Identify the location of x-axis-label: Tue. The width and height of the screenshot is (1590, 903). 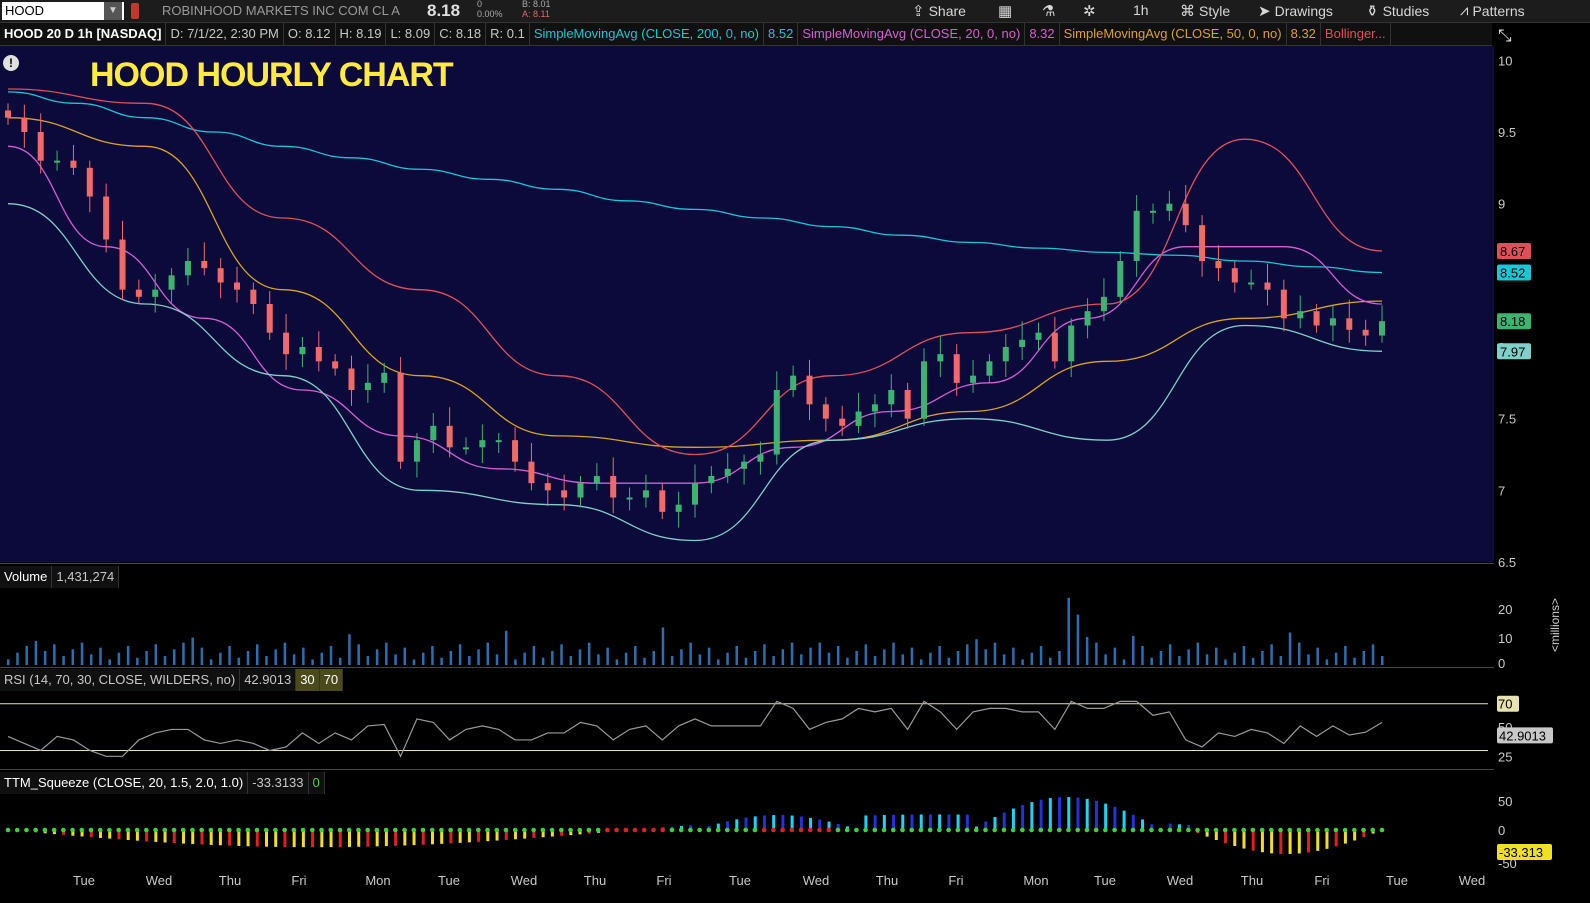
(1105, 880).